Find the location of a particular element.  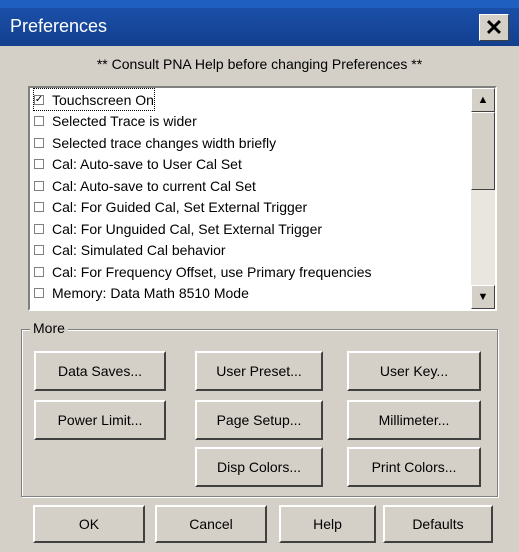

scroll-down-button: ▼ is located at coordinates (483, 297).